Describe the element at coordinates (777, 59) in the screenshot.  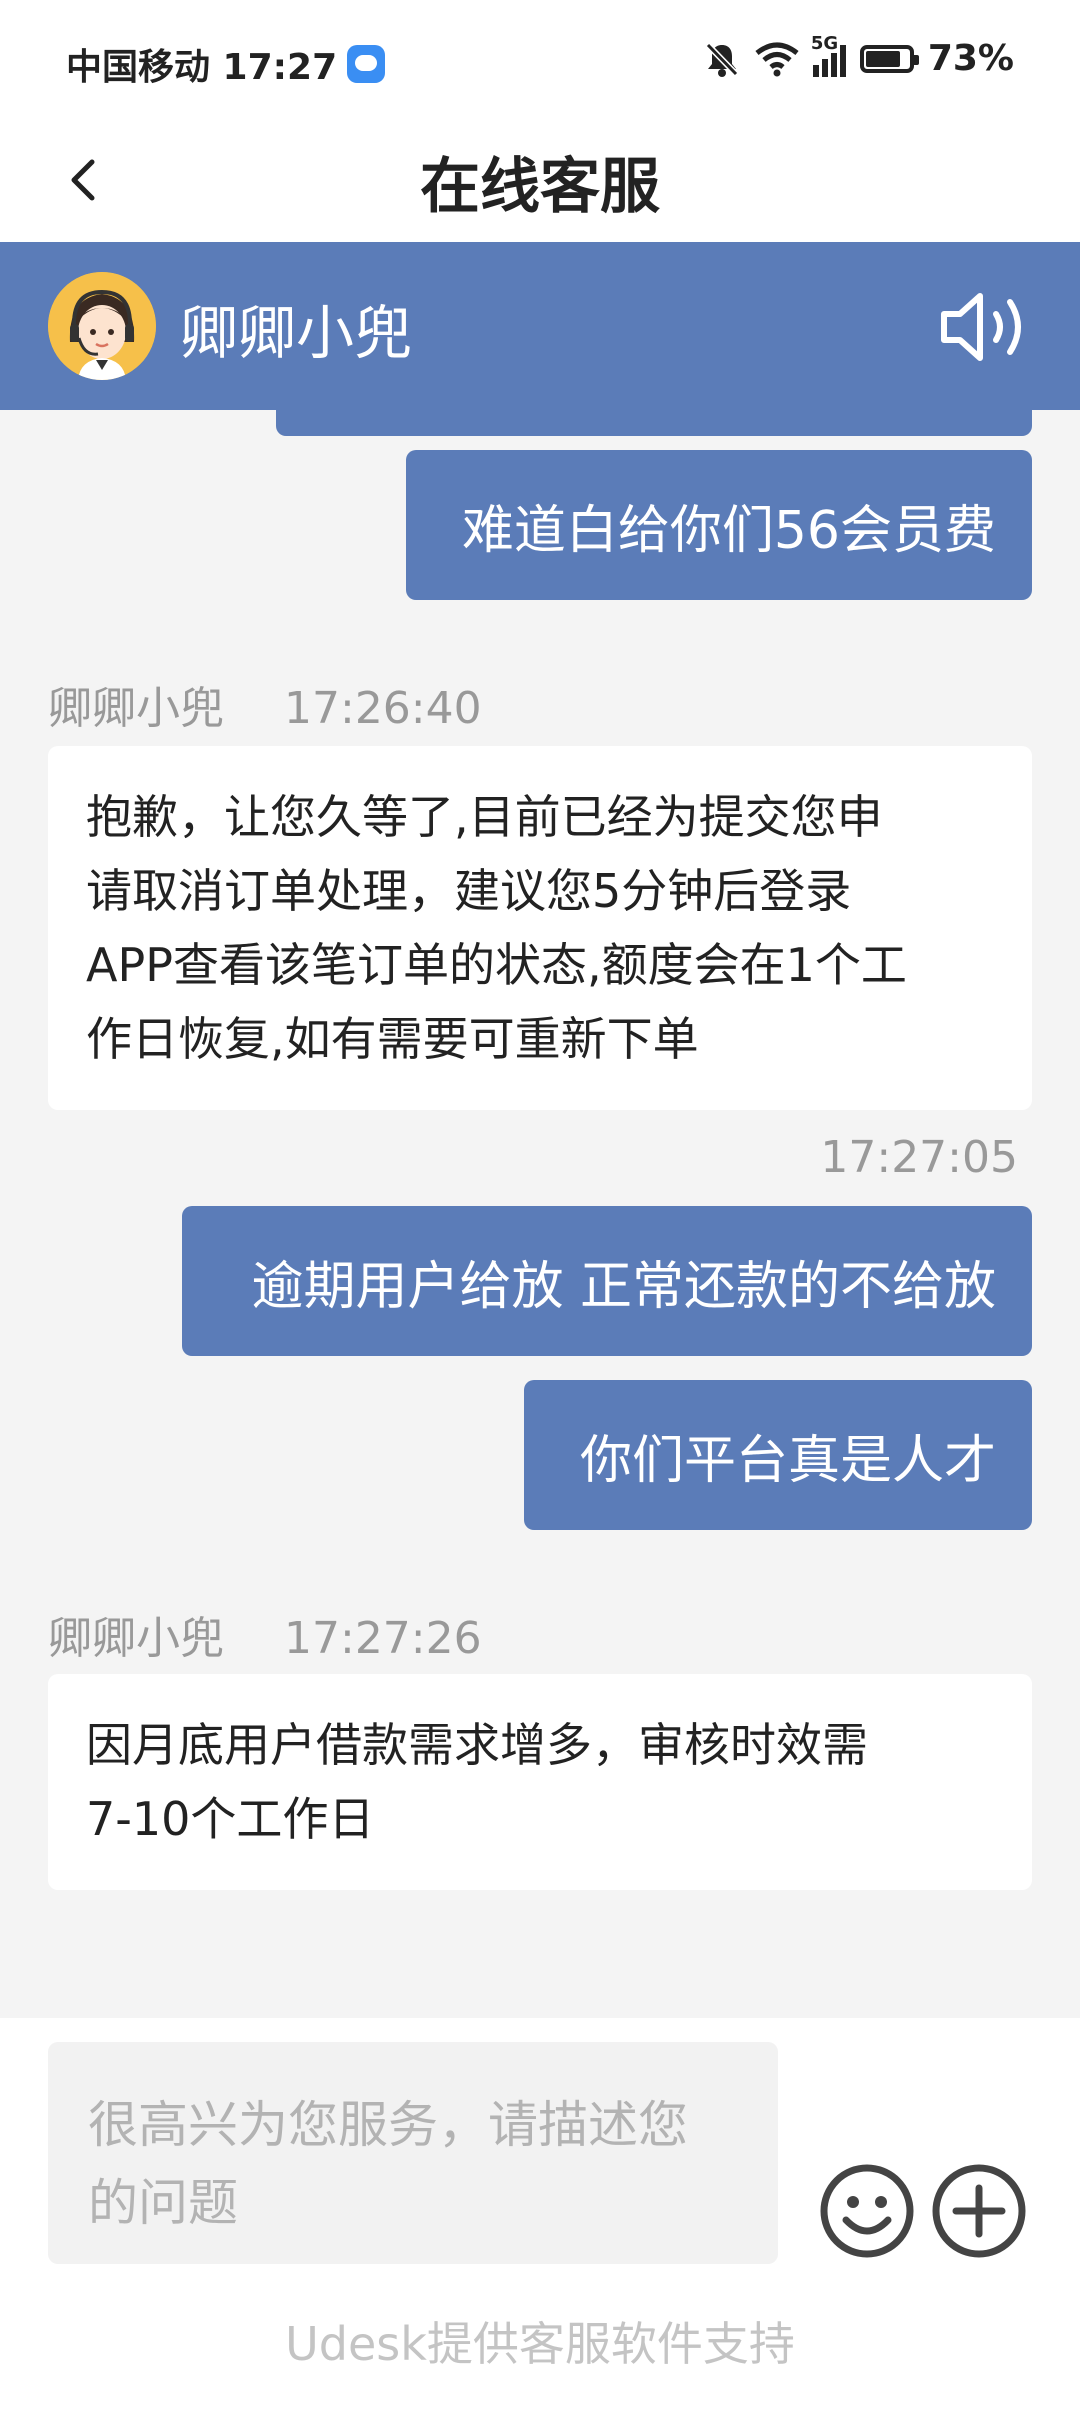
I see `wifi-icon` at that location.